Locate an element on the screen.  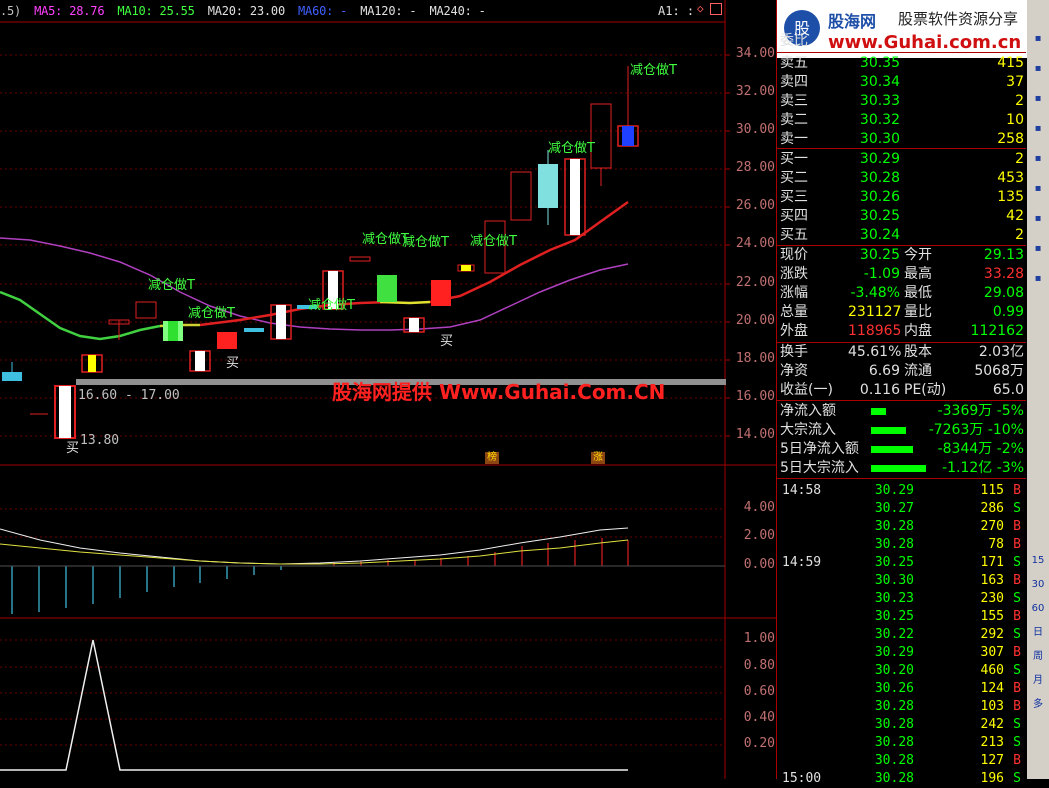
diamond-icon: ◇ is located at coordinates (700, 8).